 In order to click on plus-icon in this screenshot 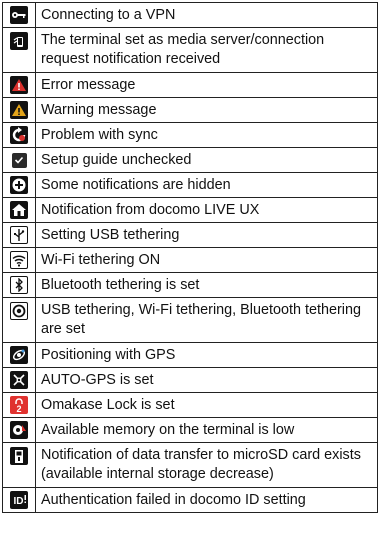, I will do `click(19, 185)`.